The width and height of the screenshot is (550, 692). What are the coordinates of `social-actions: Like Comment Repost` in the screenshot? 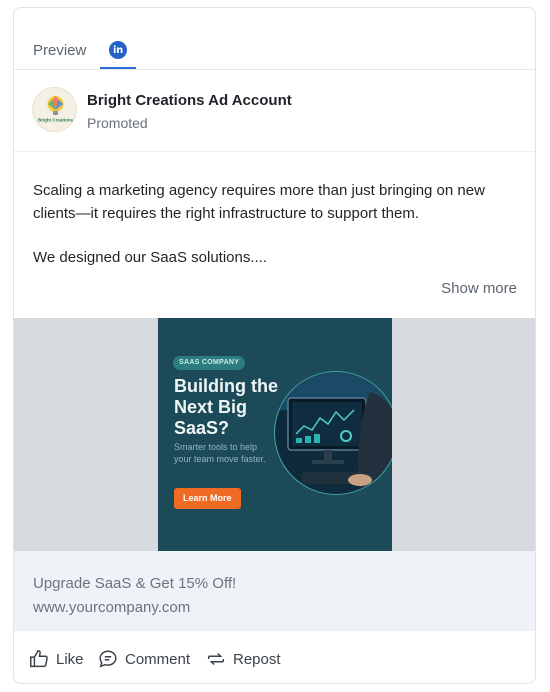 It's located at (274, 657).